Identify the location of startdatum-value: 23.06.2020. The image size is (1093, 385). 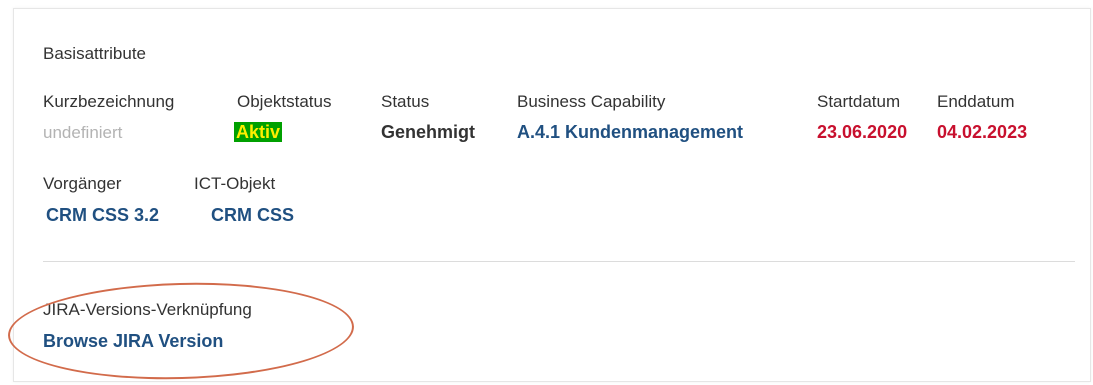
(862, 132).